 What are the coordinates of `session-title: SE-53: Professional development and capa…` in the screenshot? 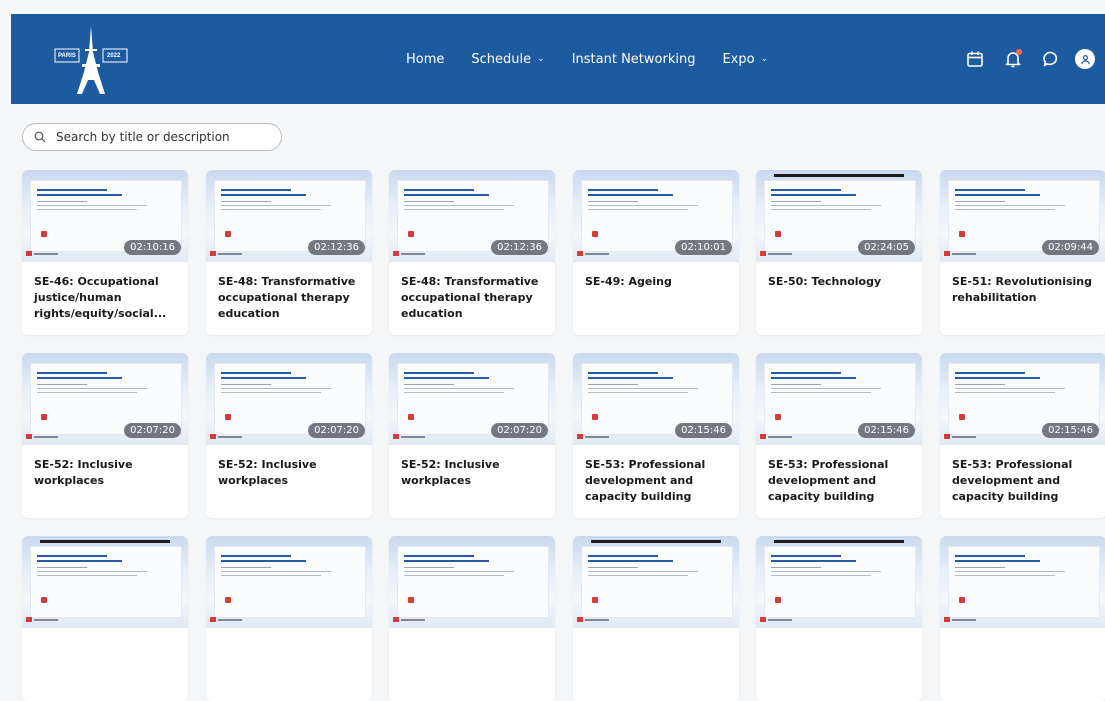 It's located at (828, 480).